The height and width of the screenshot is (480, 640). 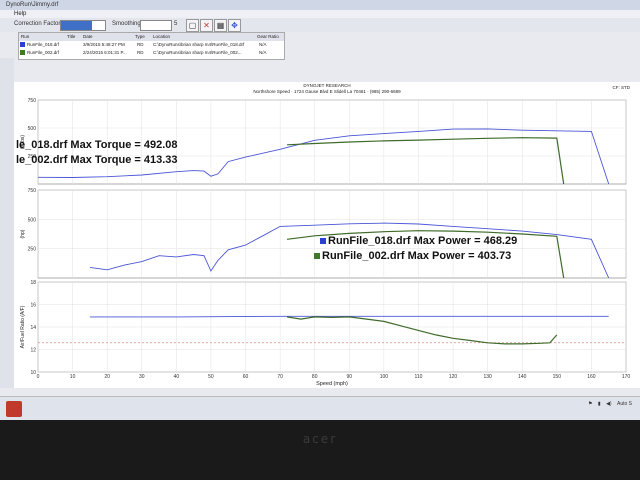 I want to click on clear-button: ▢, so click(x=192, y=25).